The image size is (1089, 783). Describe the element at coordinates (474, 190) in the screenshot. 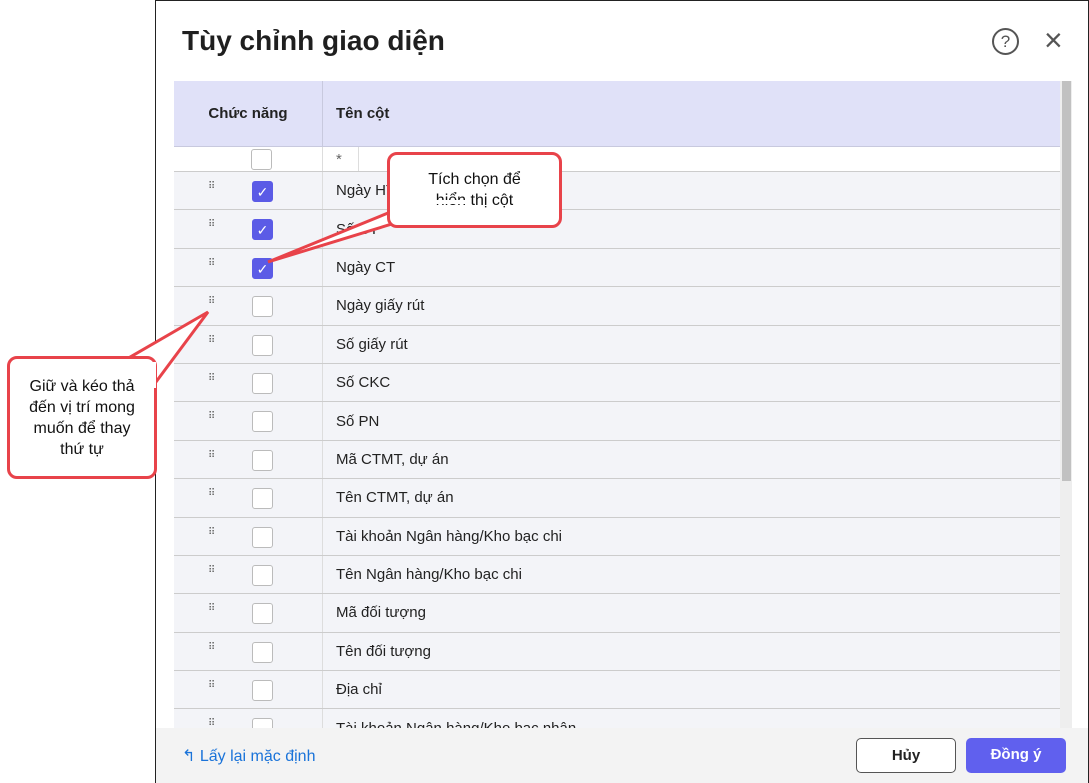

I see `check-callout: Tích chọn để hiển thị cột` at that location.